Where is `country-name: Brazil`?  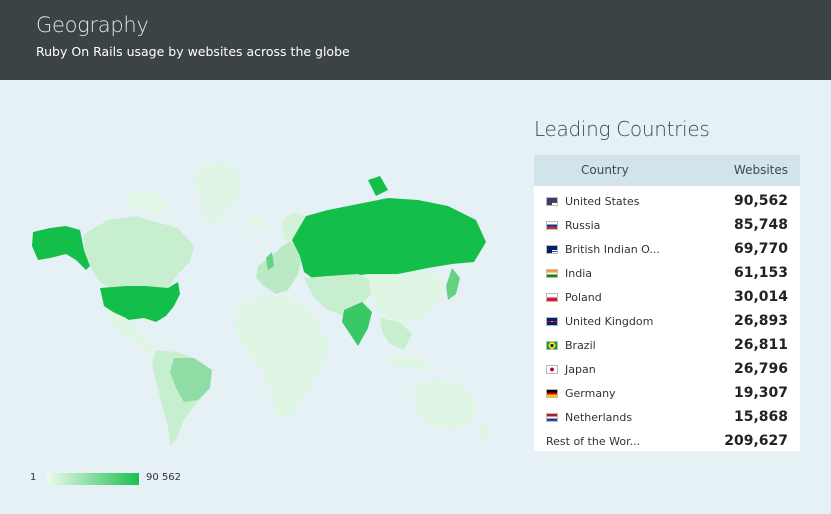
country-name: Brazil is located at coordinates (580, 345).